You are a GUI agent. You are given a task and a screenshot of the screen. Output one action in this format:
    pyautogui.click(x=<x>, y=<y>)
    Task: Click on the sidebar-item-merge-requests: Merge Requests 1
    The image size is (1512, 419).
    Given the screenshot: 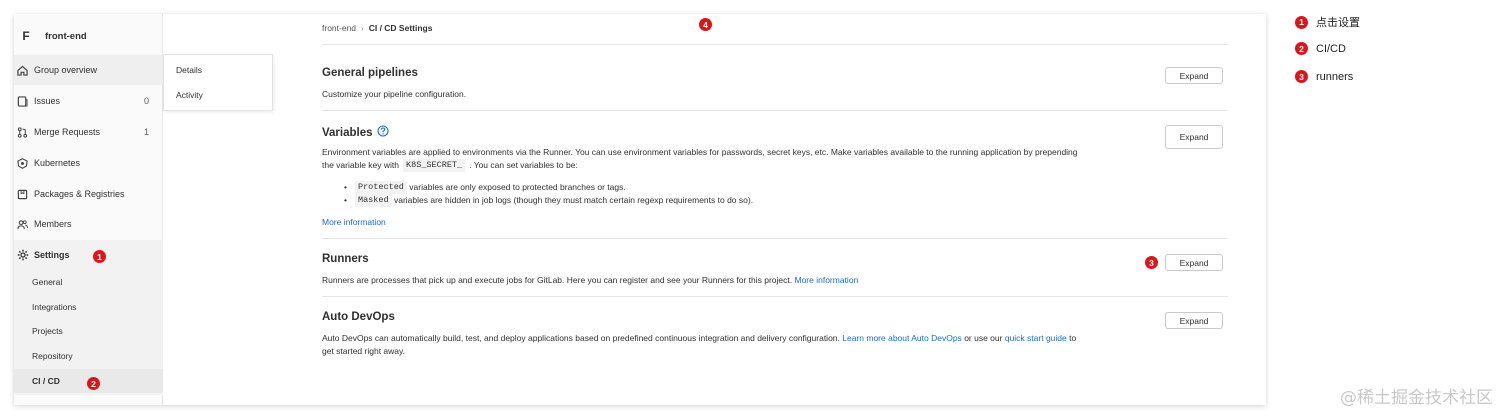 What is the action you would take?
    pyautogui.click(x=88, y=132)
    